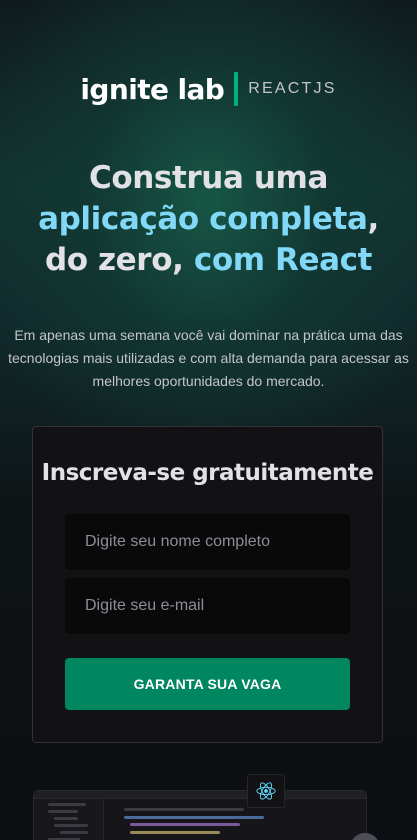  I want to click on signup-title: Inscreva-se gratuitamente, so click(207, 473).